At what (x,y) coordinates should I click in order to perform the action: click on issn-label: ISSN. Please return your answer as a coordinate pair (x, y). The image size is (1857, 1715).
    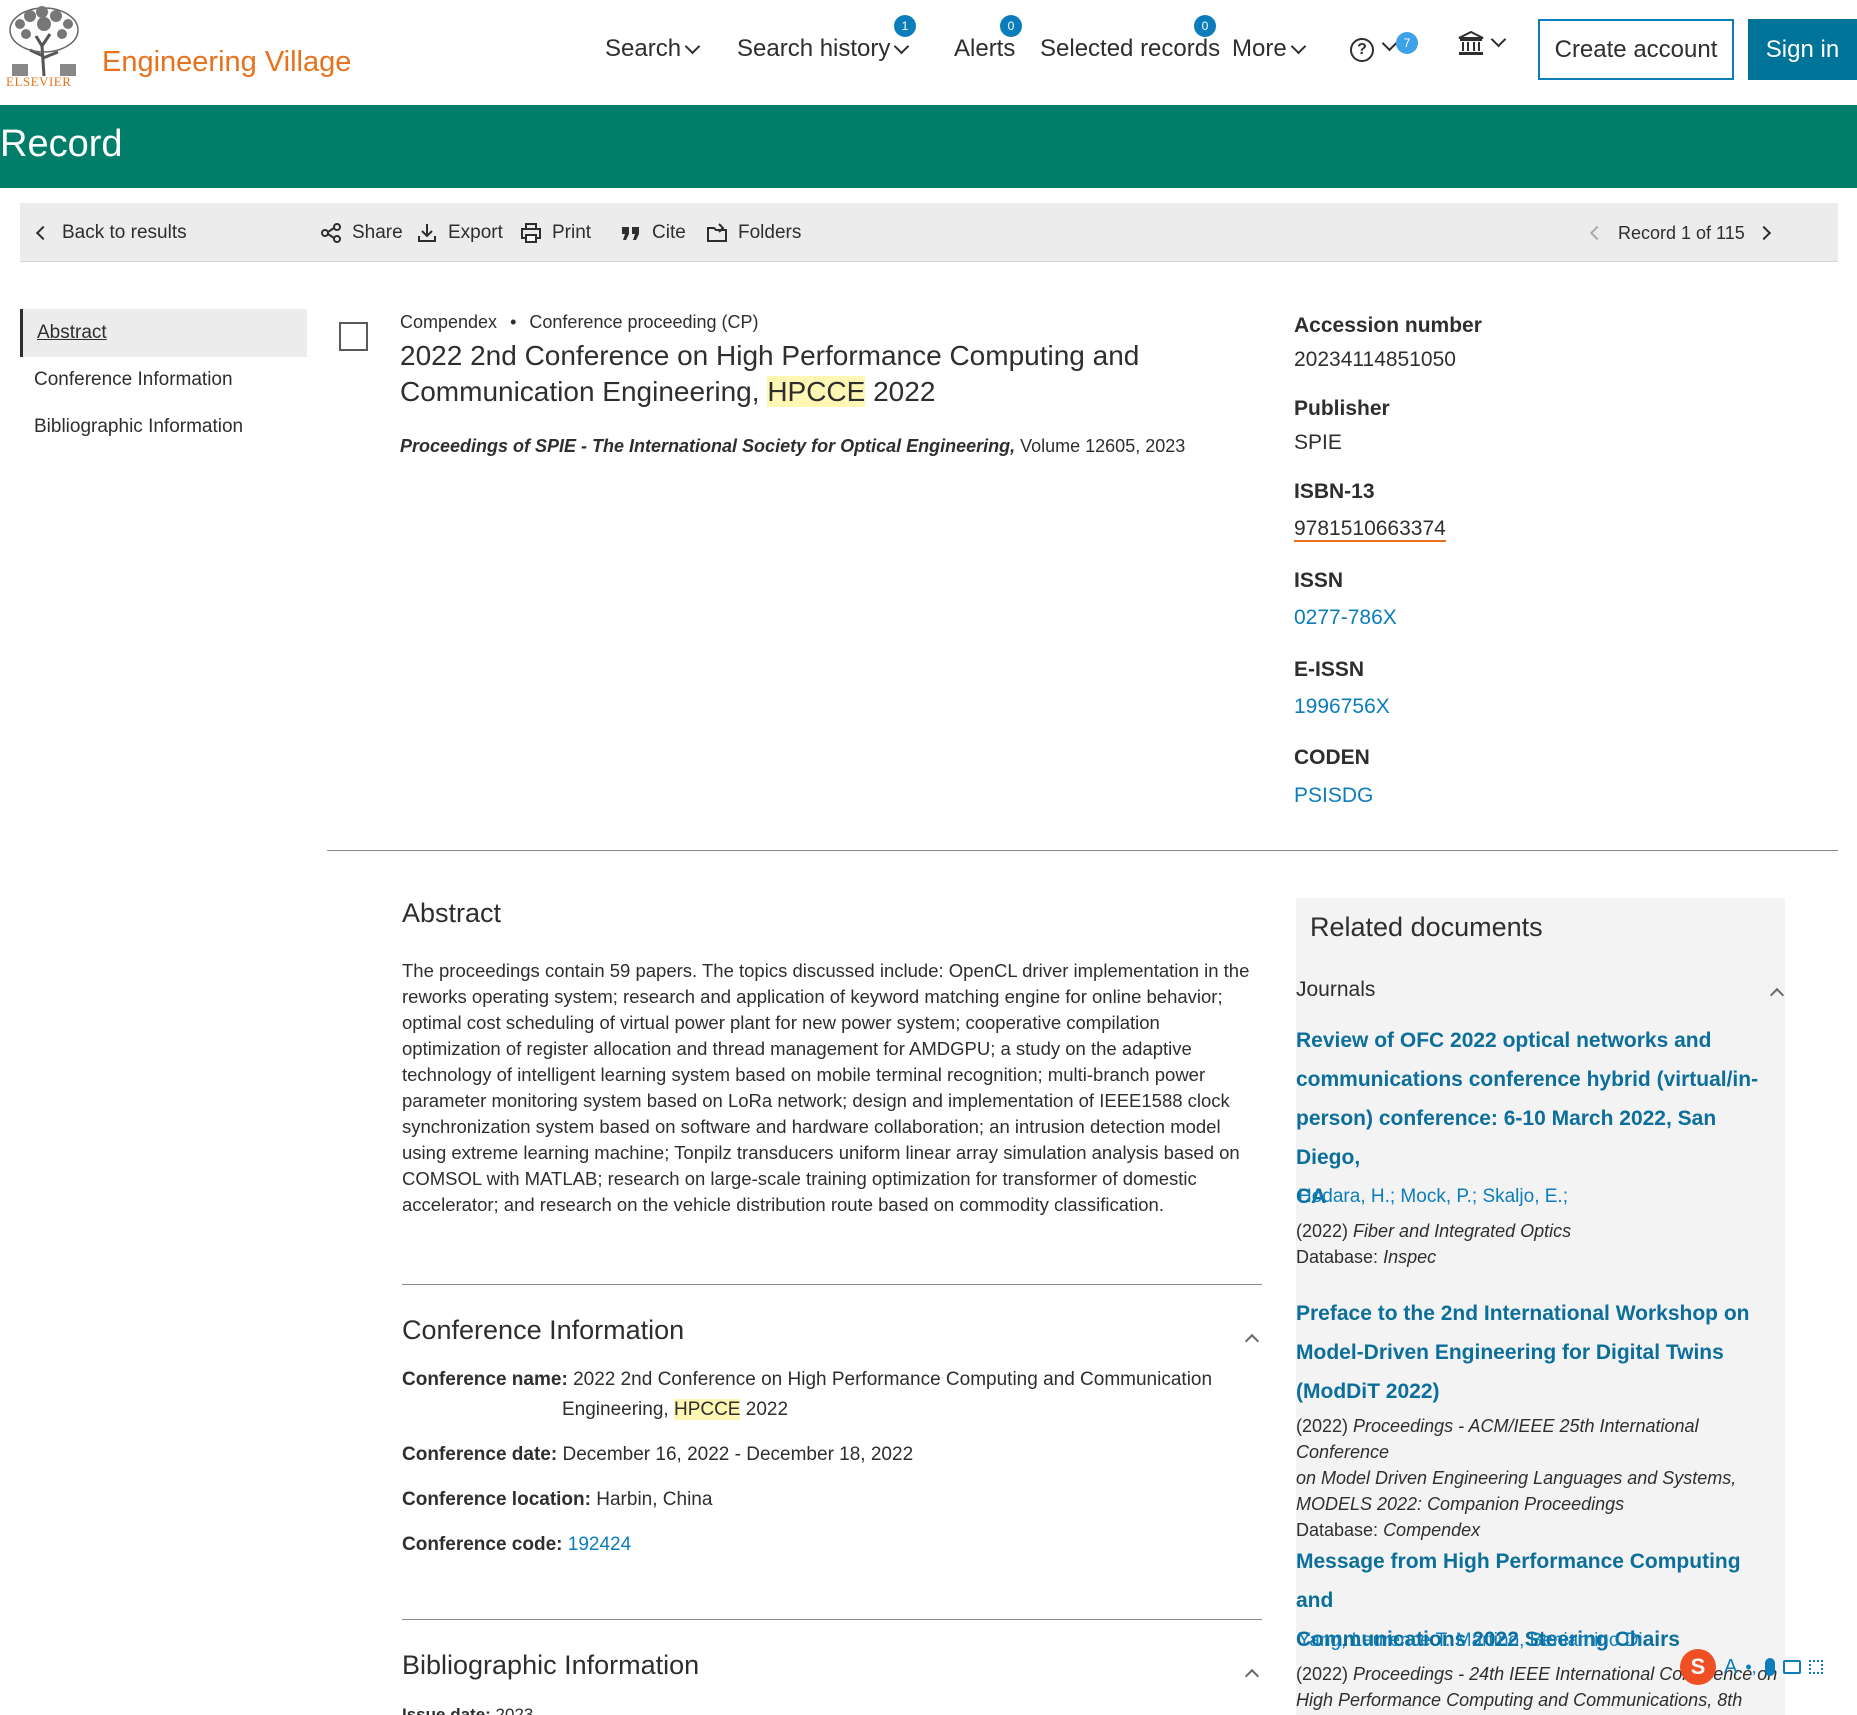
    Looking at the image, I should click on (1319, 580).